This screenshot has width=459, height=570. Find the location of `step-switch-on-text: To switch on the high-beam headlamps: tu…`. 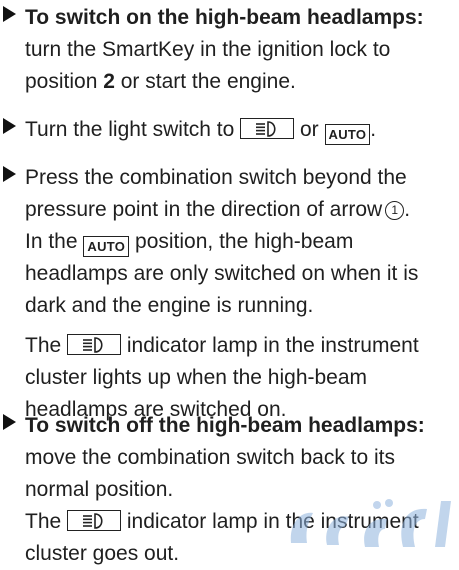

step-switch-on-text: To switch on the high-beam headlamps: tu… is located at coordinates (224, 49).